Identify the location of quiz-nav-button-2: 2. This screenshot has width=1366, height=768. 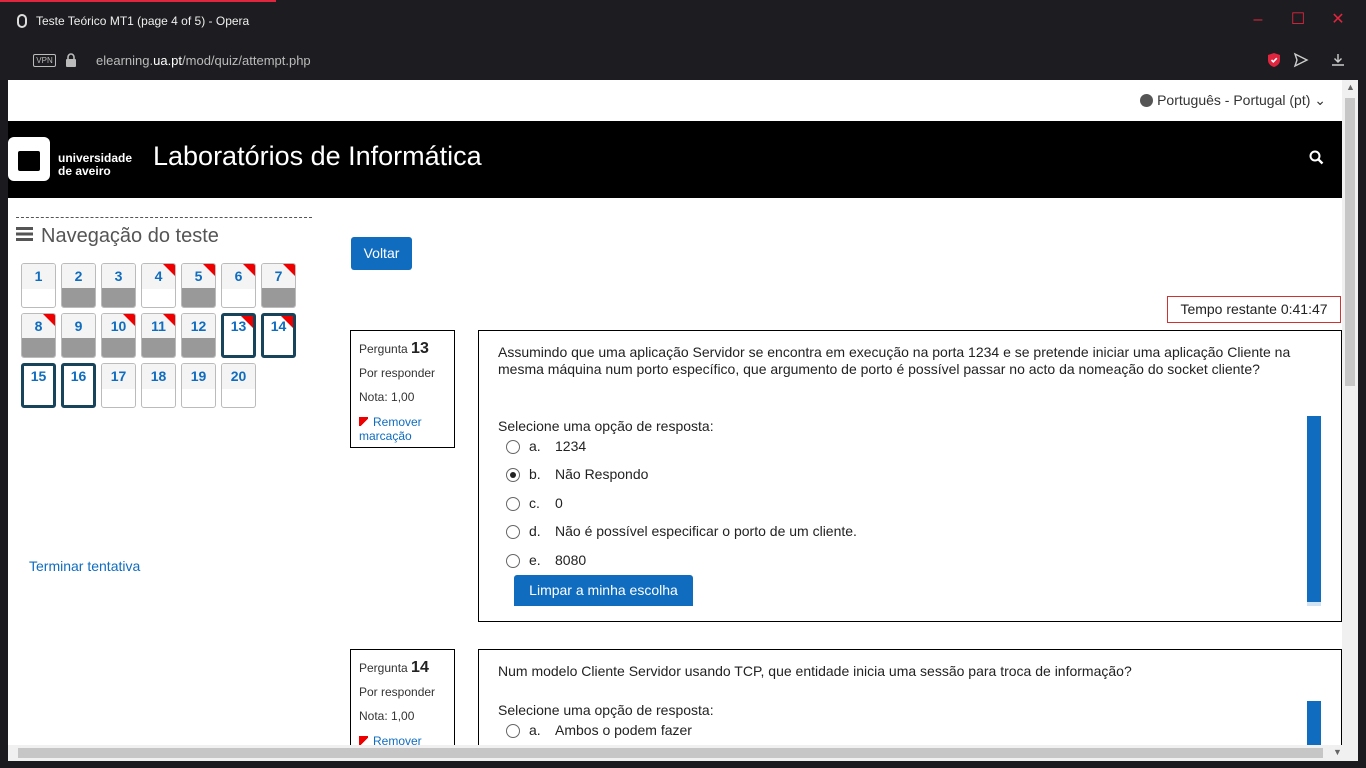
(78, 285).